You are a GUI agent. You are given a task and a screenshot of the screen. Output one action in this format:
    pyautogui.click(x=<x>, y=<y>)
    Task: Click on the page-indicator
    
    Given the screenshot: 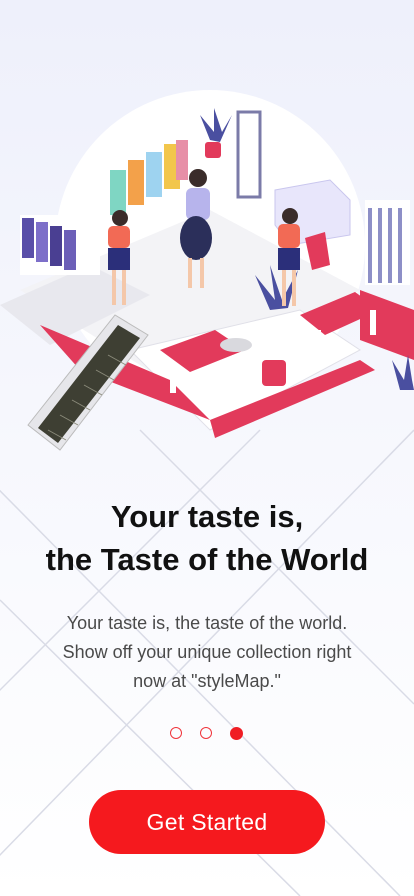 What is the action you would take?
    pyautogui.click(x=207, y=735)
    